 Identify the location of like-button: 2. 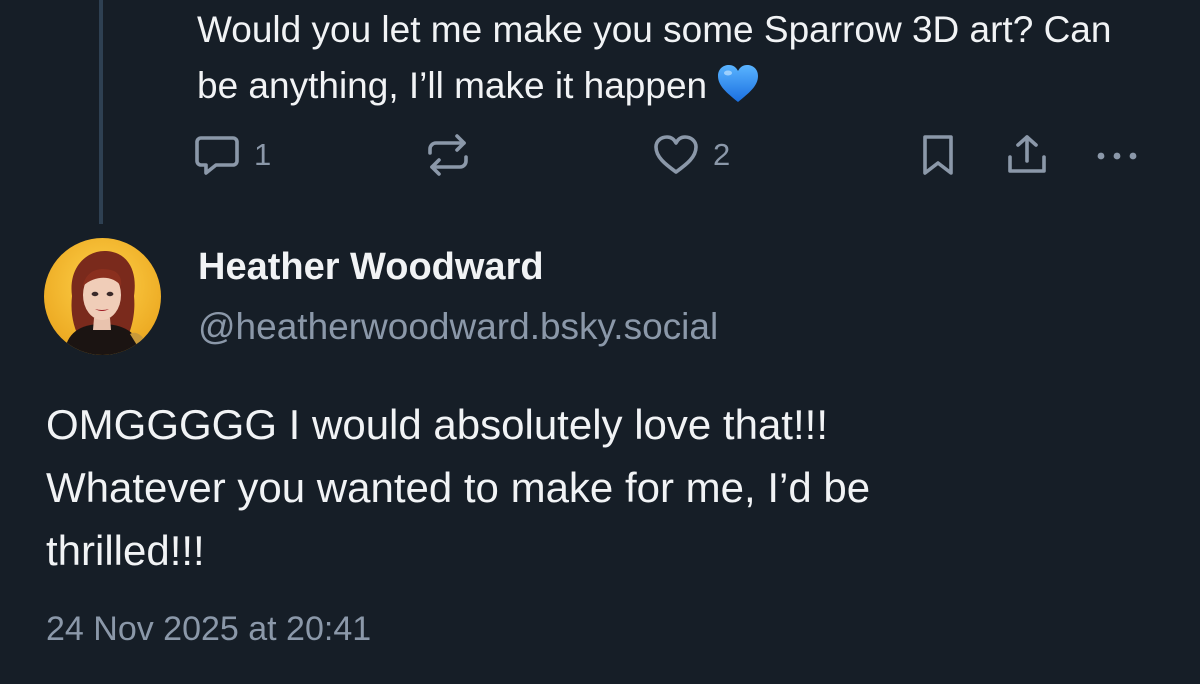
(691, 155).